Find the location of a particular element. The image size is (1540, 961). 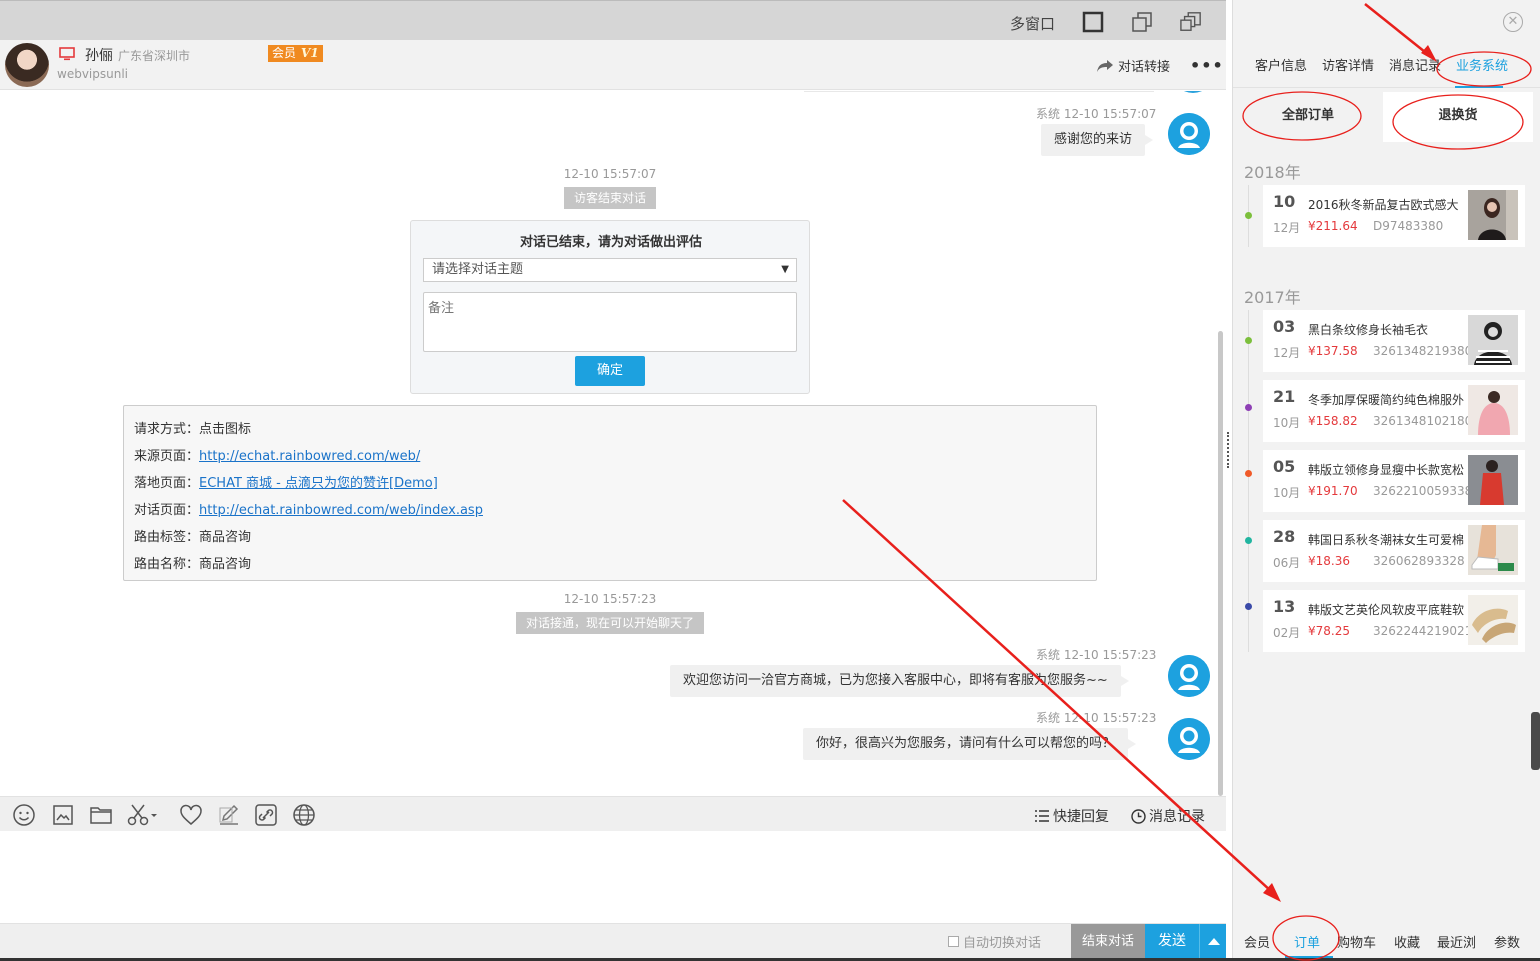

screenshot-scissors-icon is located at coordinates (144, 815).